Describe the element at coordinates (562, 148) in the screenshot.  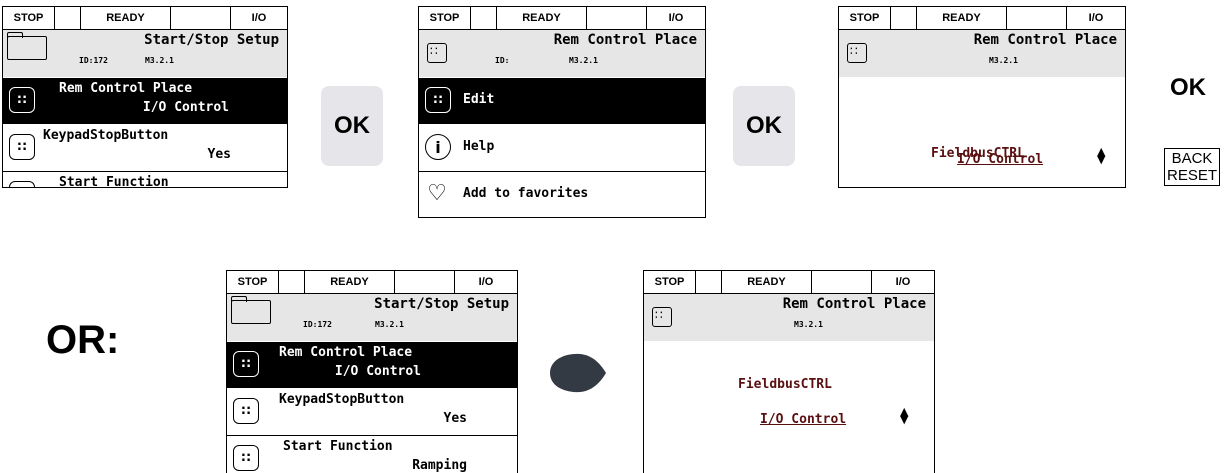
I see `menu-item-help: i Help` at that location.